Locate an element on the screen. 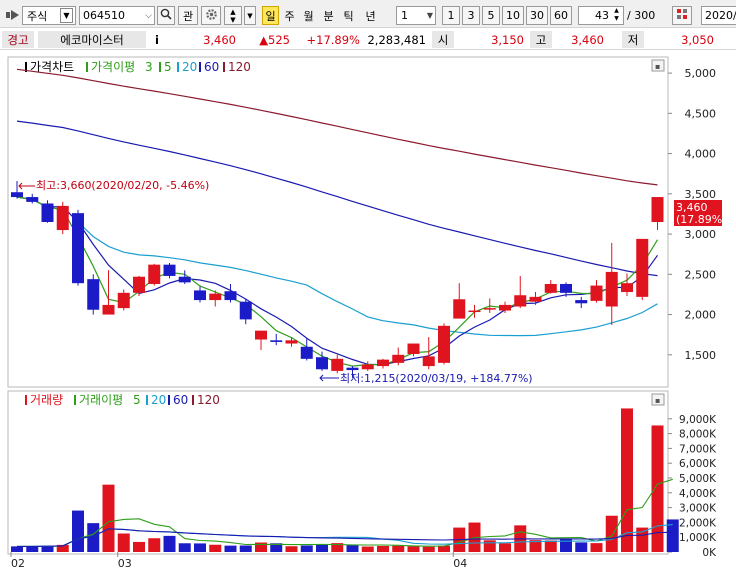 The height and width of the screenshot is (574, 736). price-legend-3: 5 is located at coordinates (168, 67).